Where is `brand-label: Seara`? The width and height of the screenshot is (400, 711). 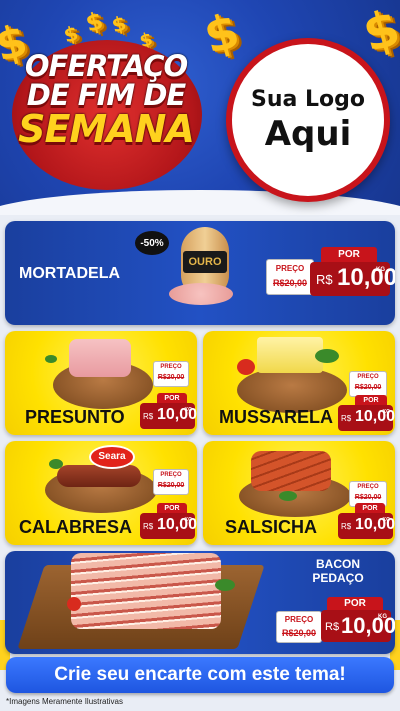 brand-label: Seara is located at coordinates (112, 457).